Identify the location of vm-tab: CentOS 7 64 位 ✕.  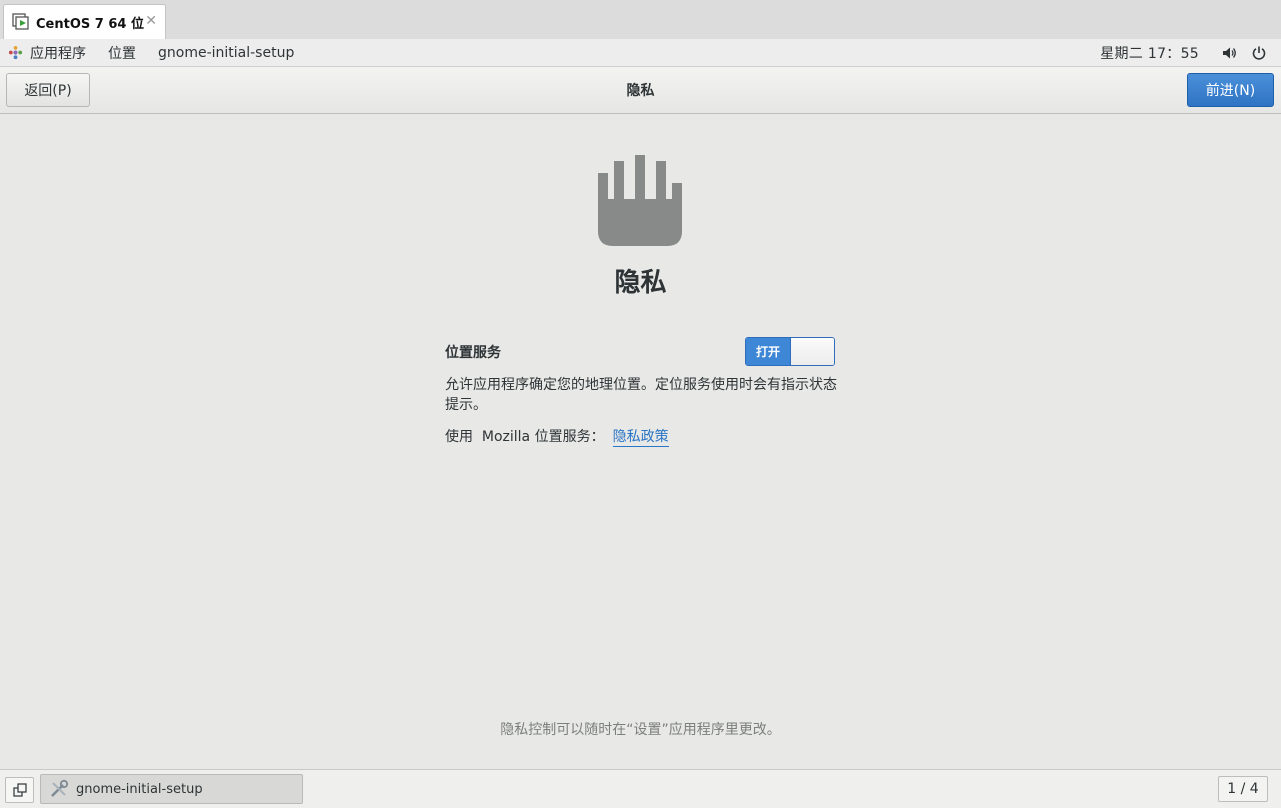
(84, 21).